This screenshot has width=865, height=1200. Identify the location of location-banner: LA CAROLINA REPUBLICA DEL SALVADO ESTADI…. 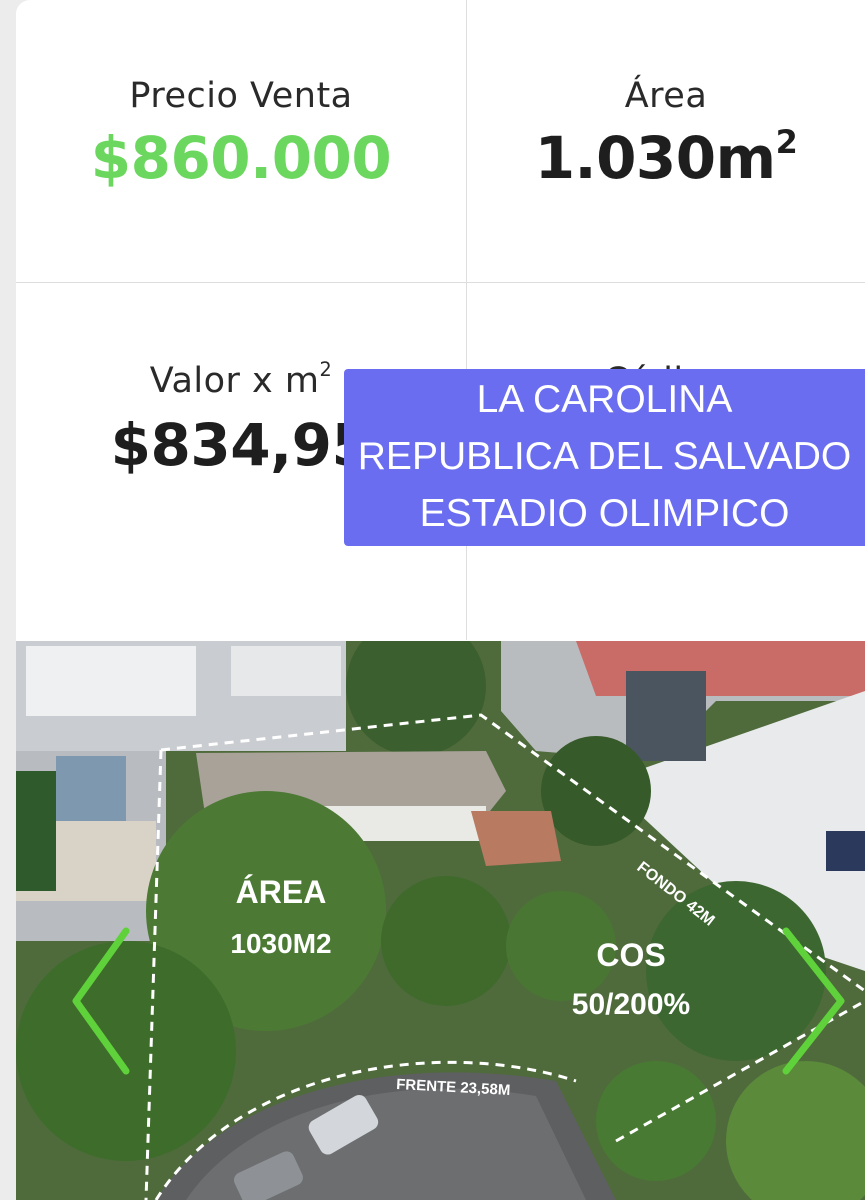
(604, 457).